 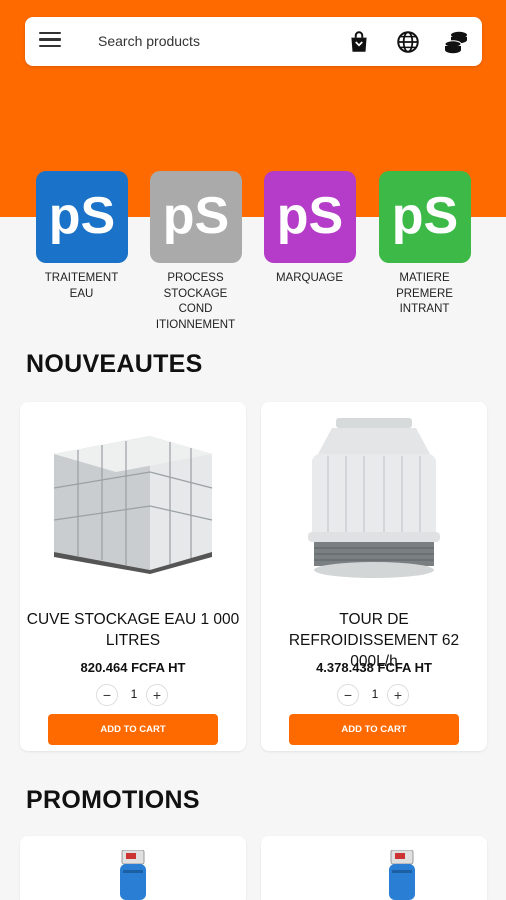 I want to click on category-traitement-eau: pS TRAITEMENT EAU, so click(x=81, y=236).